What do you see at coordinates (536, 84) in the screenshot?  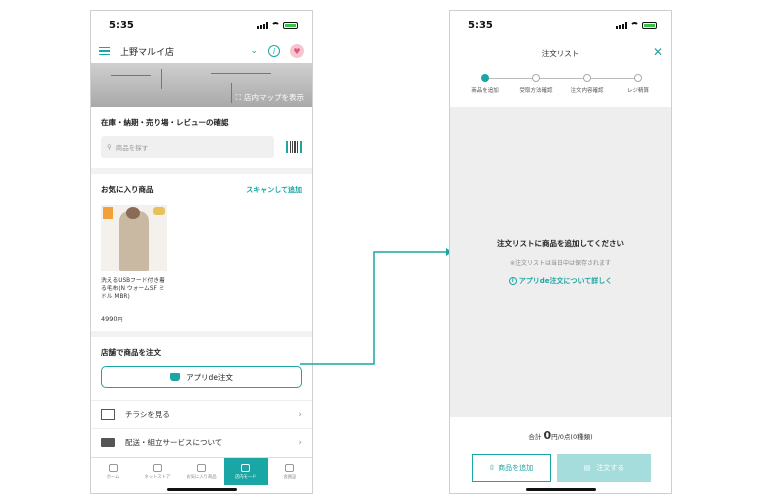 I see `step-pickup-method: 受取方法確認` at bounding box center [536, 84].